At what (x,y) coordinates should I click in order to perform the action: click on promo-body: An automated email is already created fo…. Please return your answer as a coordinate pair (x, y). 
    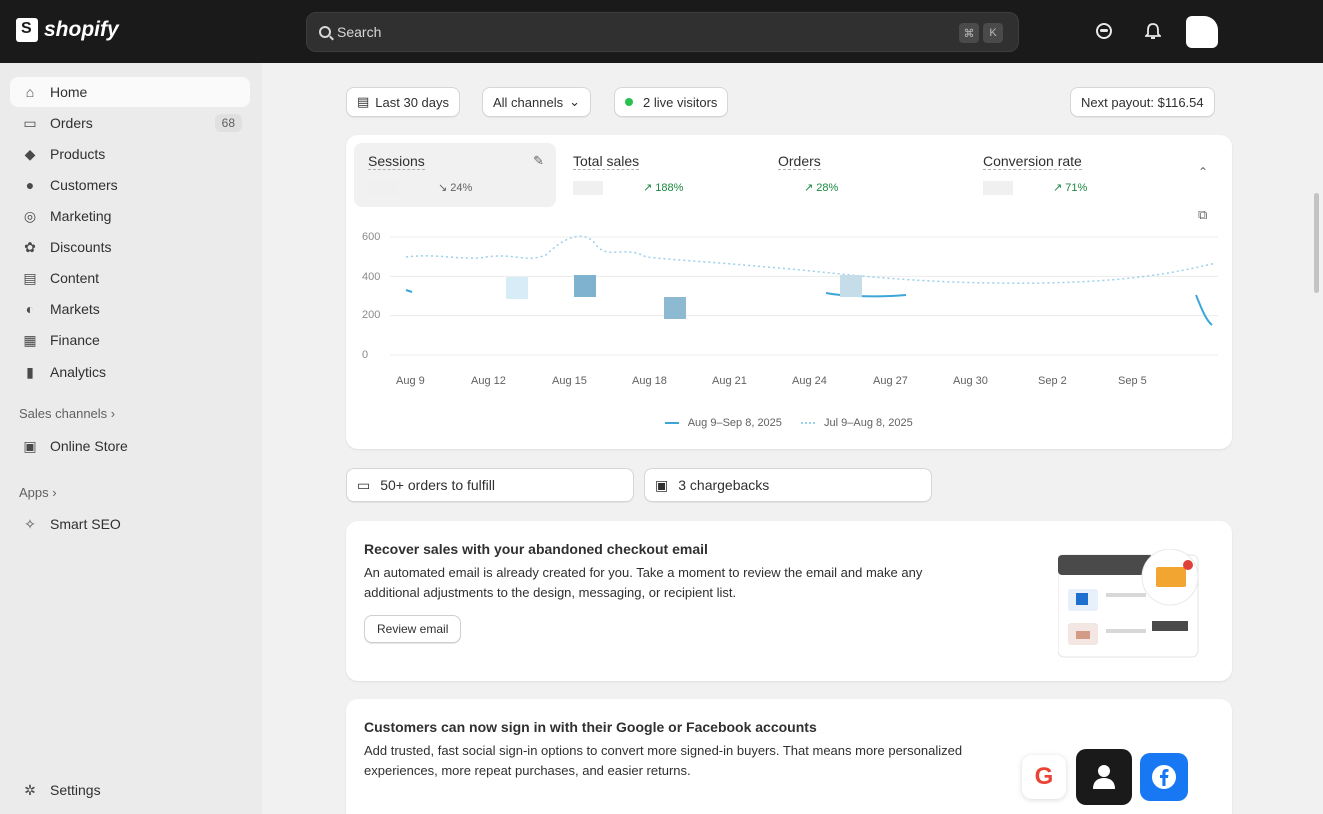
    Looking at the image, I should click on (643, 582).